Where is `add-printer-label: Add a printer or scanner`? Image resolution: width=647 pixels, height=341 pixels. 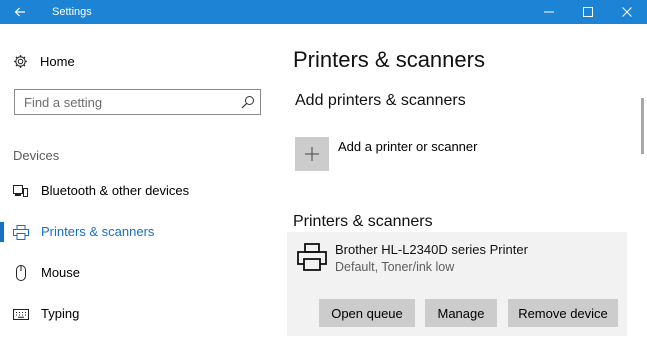 add-printer-label: Add a printer or scanner is located at coordinates (407, 146).